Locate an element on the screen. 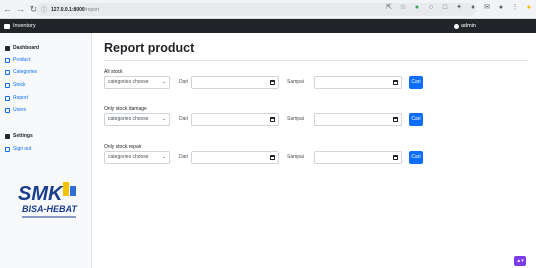  info-icon: ⓘ is located at coordinates (44, 11).